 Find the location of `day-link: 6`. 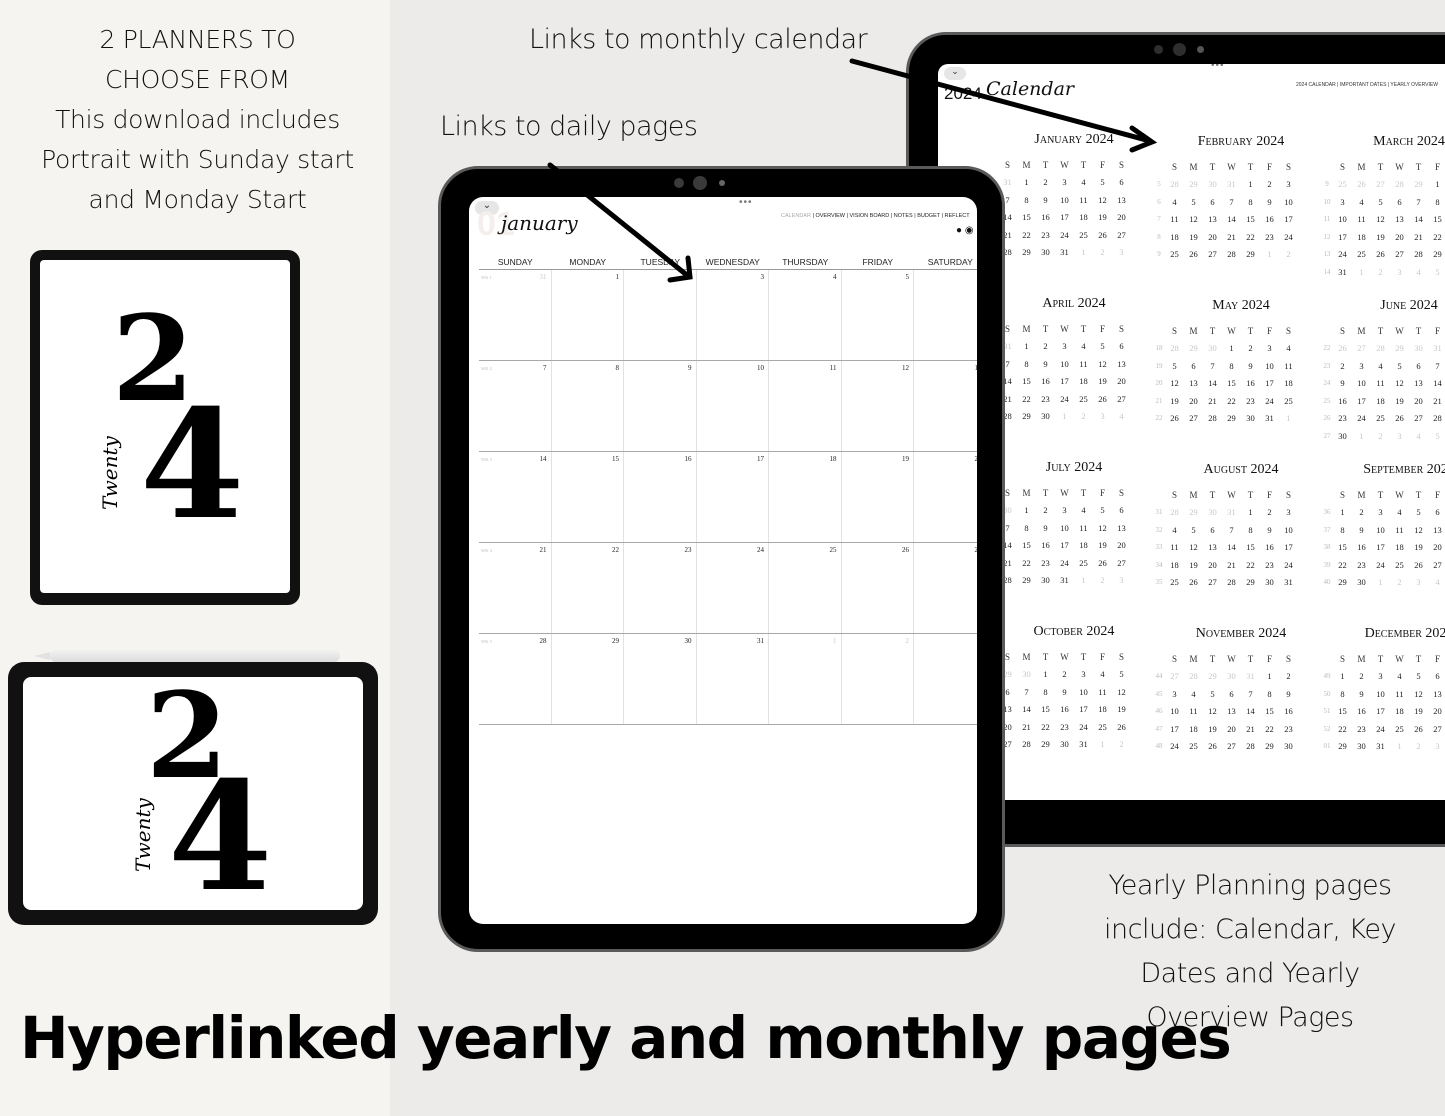

day-link: 6 is located at coordinates (1121, 183).